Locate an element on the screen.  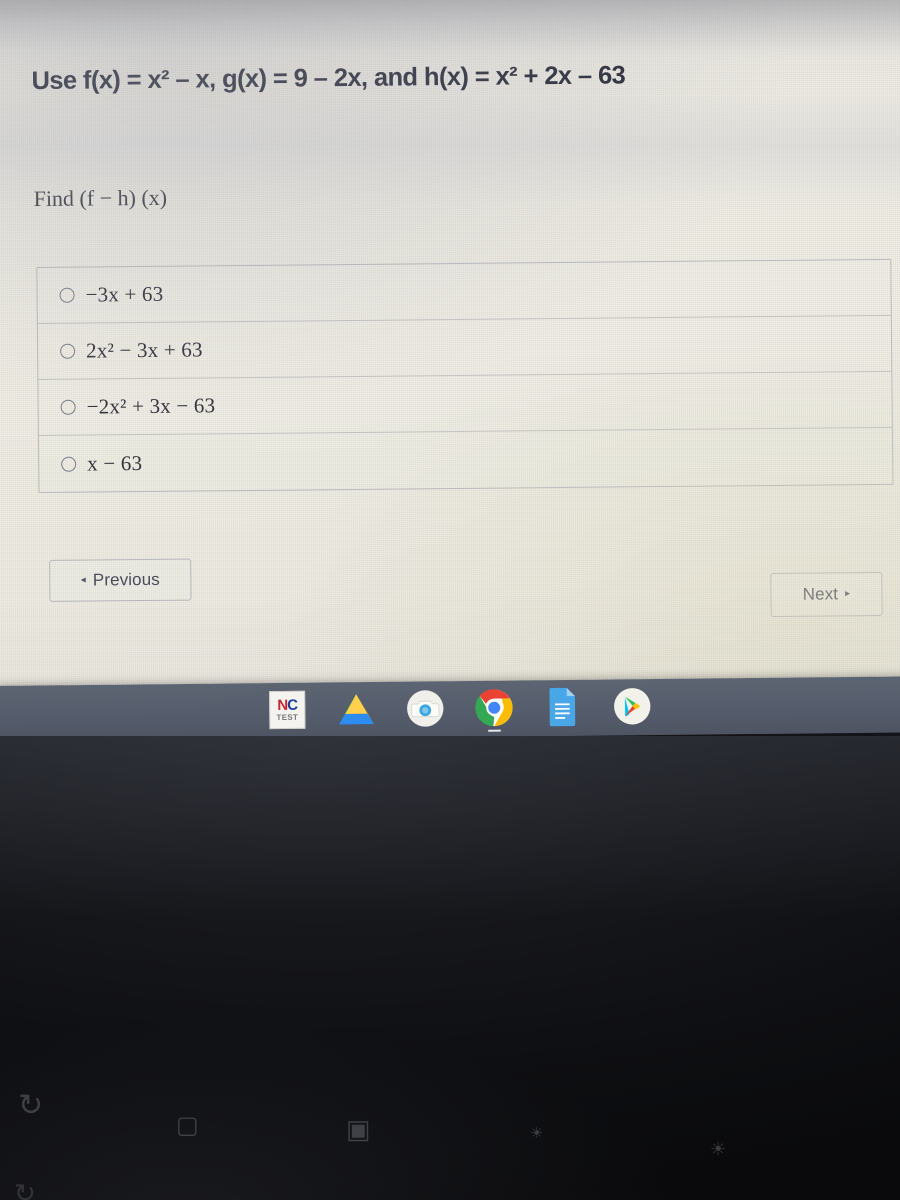
nc-test-icon: NC TEST is located at coordinates (287, 710).